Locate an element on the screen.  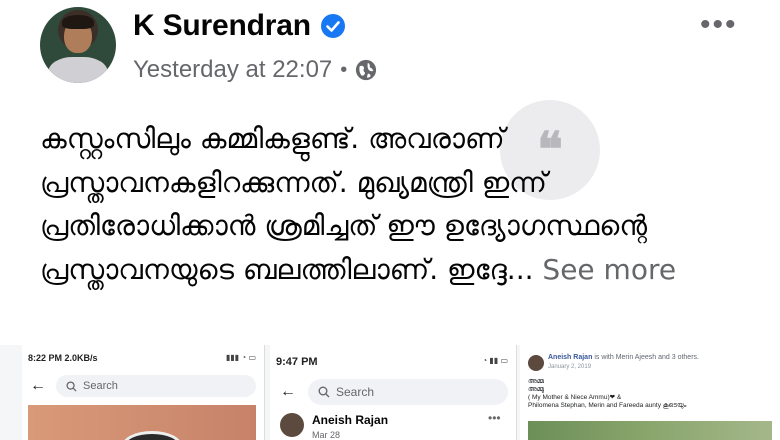
author-row: K Surendran is located at coordinates (239, 26).